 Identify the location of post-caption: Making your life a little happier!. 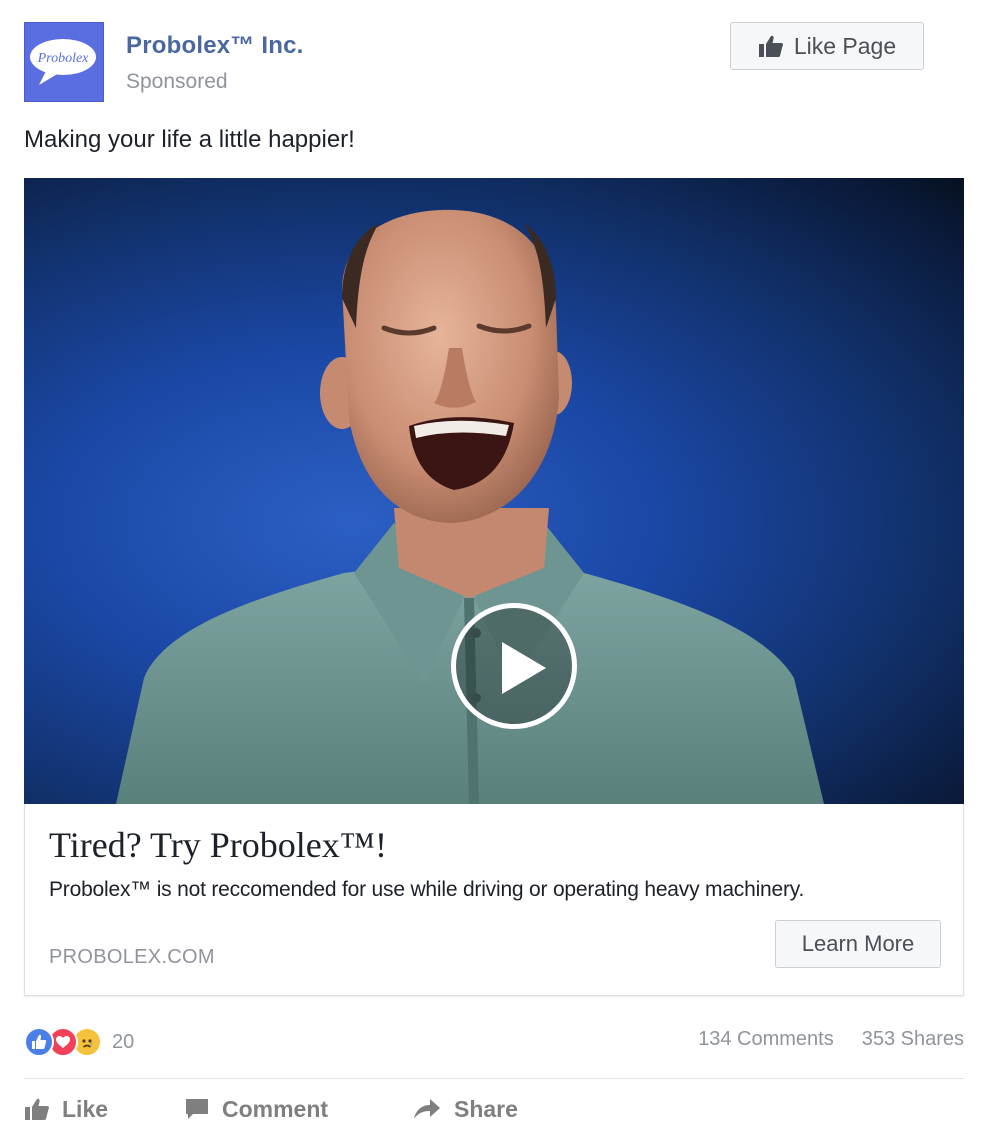
(189, 139).